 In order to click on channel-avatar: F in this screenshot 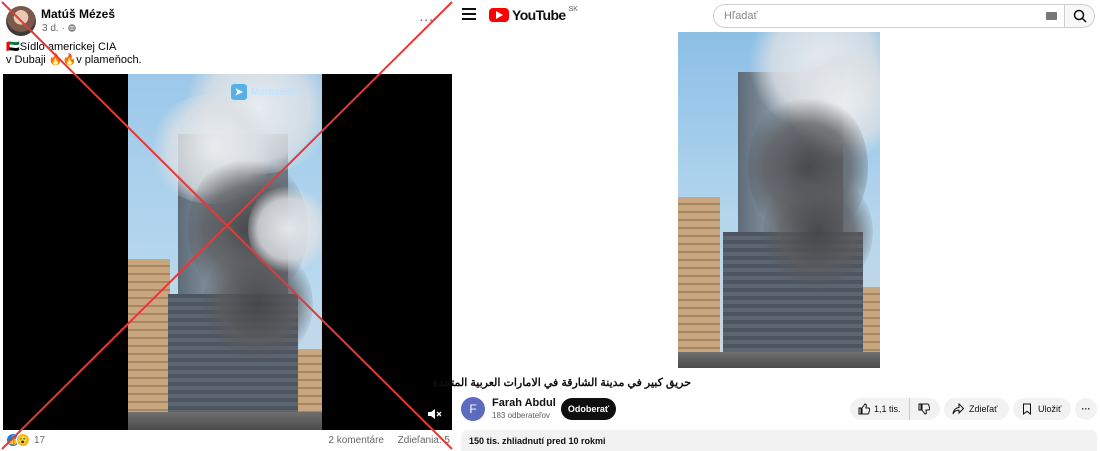, I will do `click(473, 409)`.